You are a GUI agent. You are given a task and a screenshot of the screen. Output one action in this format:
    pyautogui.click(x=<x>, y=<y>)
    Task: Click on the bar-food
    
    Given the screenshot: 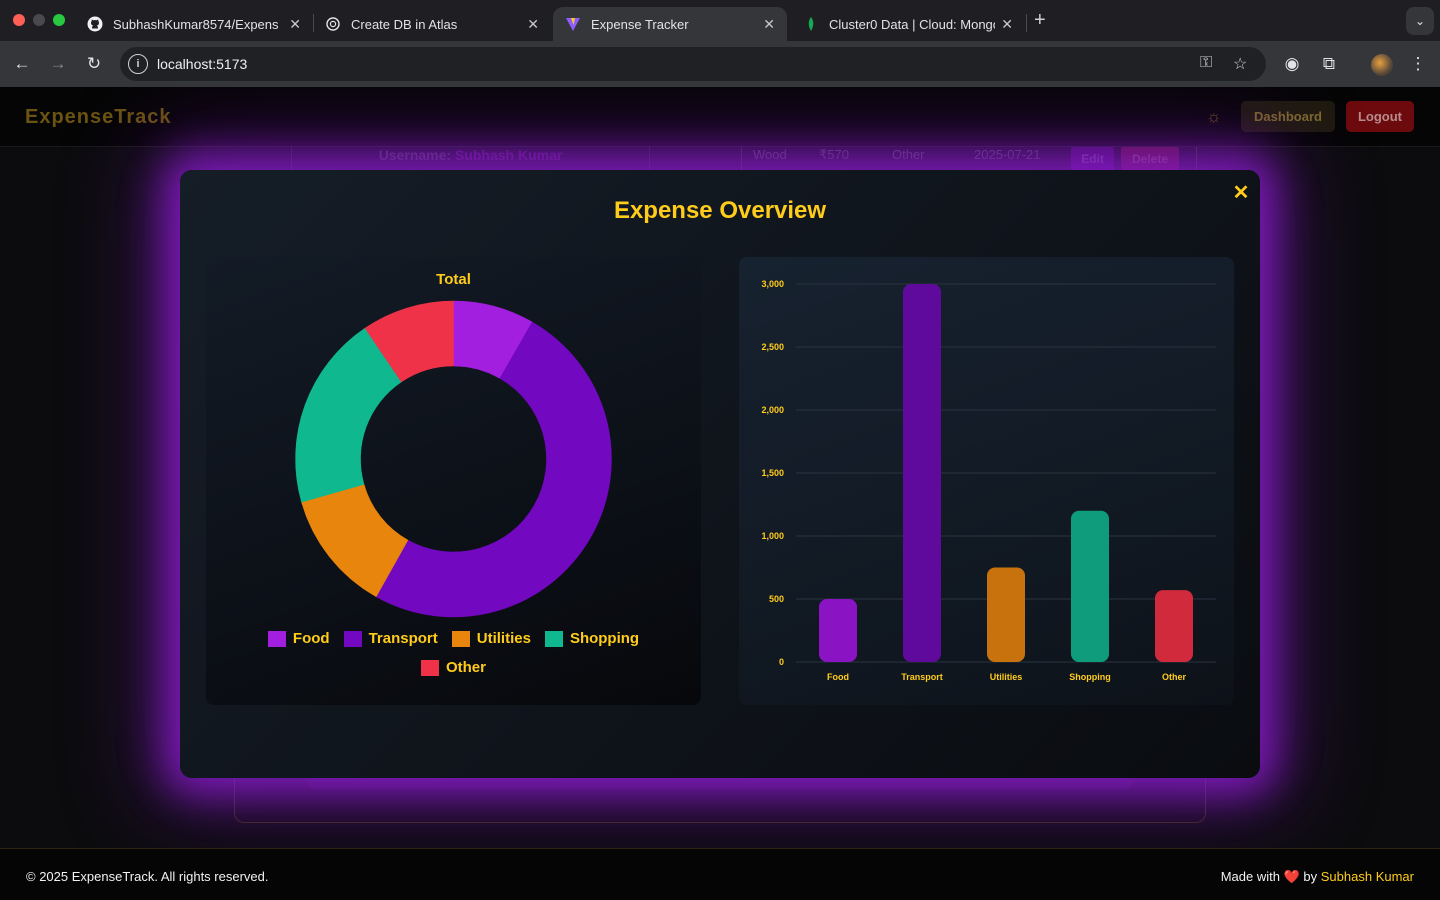 What is the action you would take?
    pyautogui.click(x=838, y=630)
    